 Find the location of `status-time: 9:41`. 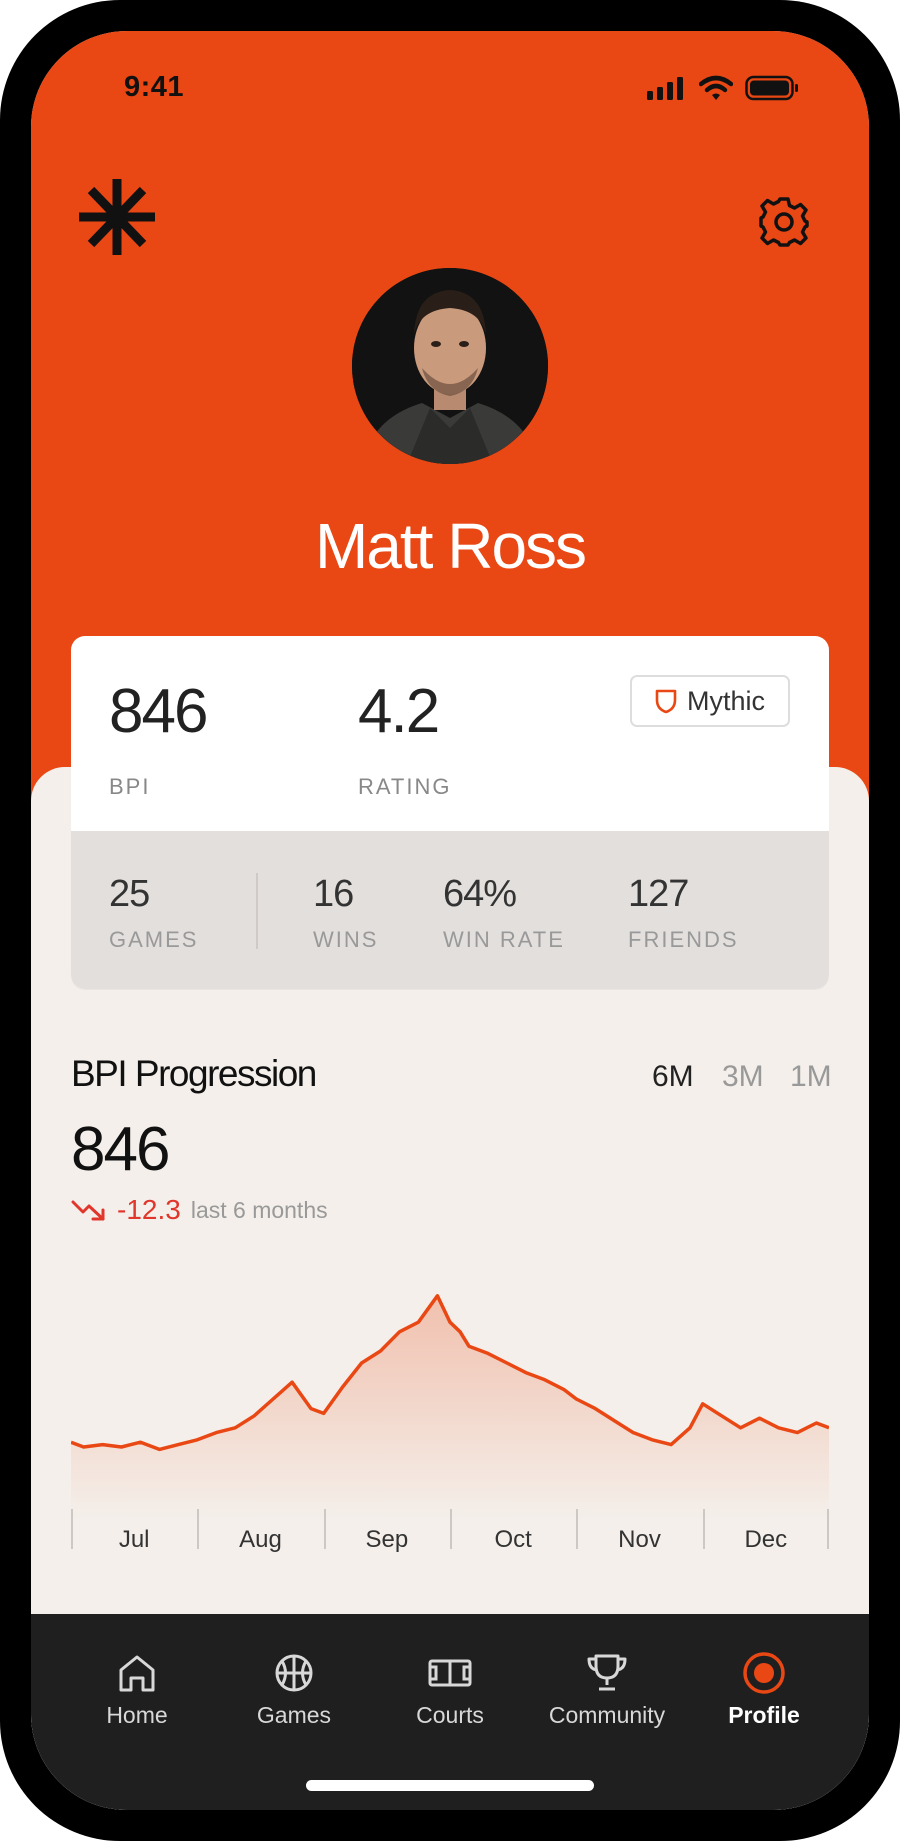

status-time: 9:41 is located at coordinates (154, 87).